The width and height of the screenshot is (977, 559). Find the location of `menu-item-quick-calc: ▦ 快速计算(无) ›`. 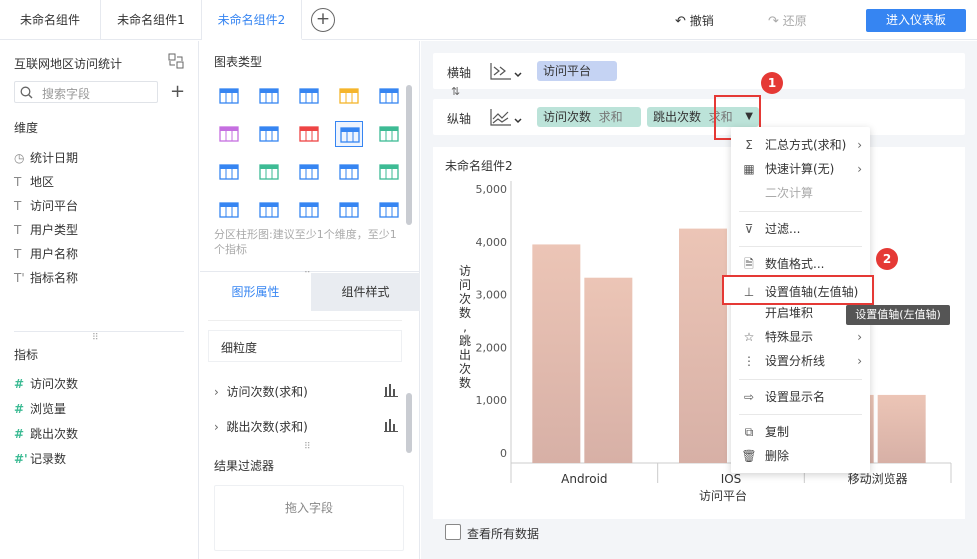

menu-item-quick-calc: ▦ 快速计算(无) › is located at coordinates (800, 169).